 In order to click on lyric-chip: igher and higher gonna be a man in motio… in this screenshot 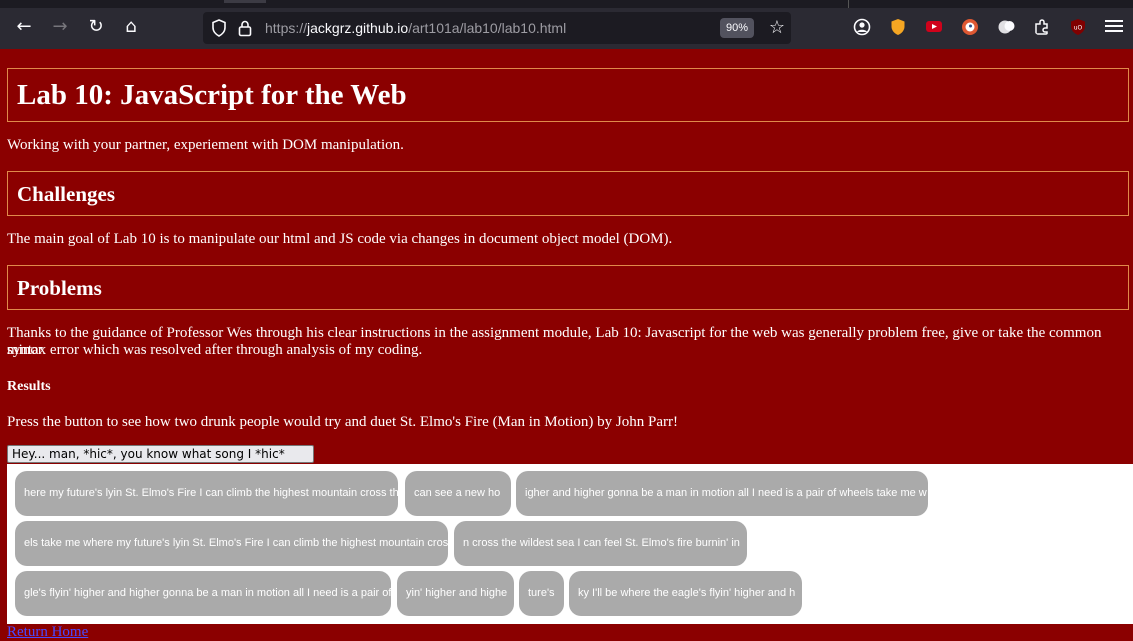, I will do `click(722, 493)`.